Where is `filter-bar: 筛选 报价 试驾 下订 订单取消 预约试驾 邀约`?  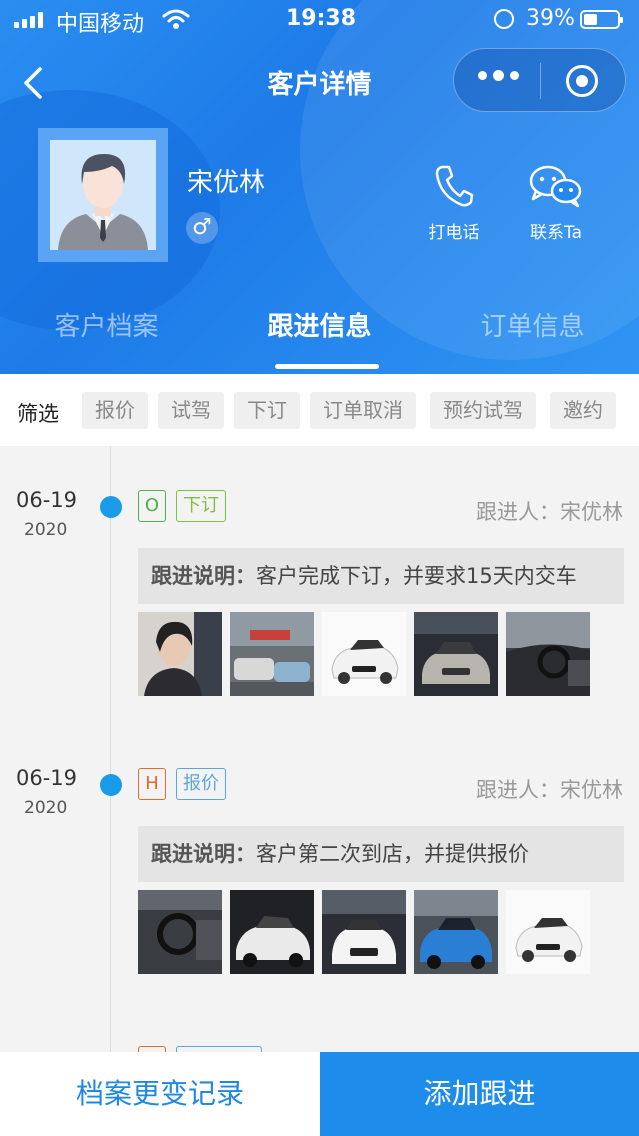 filter-bar: 筛选 报价 试驾 下订 订单取消 预约试驾 邀约 is located at coordinates (319, 410).